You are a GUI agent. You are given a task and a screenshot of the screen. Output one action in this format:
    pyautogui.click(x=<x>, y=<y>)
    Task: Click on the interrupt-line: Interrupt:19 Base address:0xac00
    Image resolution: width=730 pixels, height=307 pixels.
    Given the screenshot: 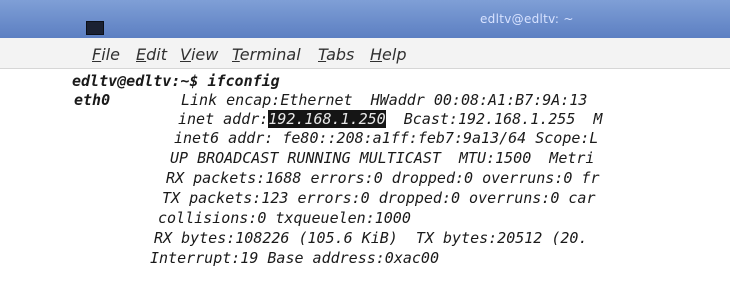 What is the action you would take?
    pyautogui.click(x=294, y=258)
    